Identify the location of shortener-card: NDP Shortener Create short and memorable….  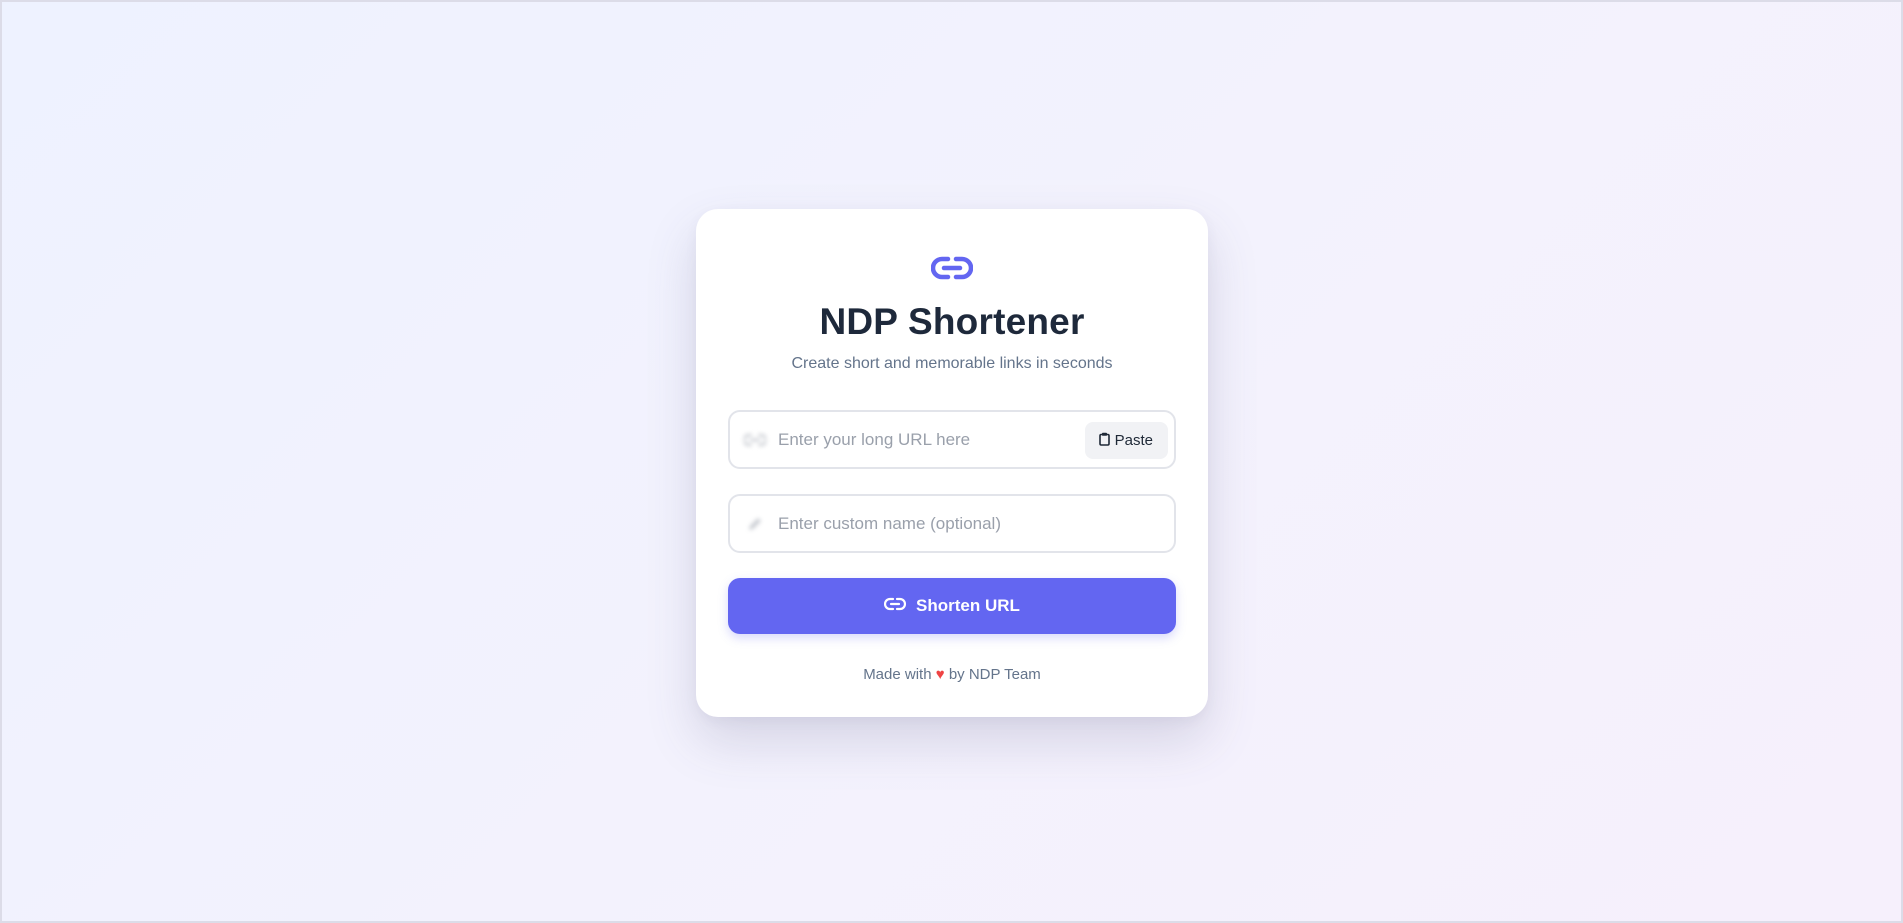
(952, 463).